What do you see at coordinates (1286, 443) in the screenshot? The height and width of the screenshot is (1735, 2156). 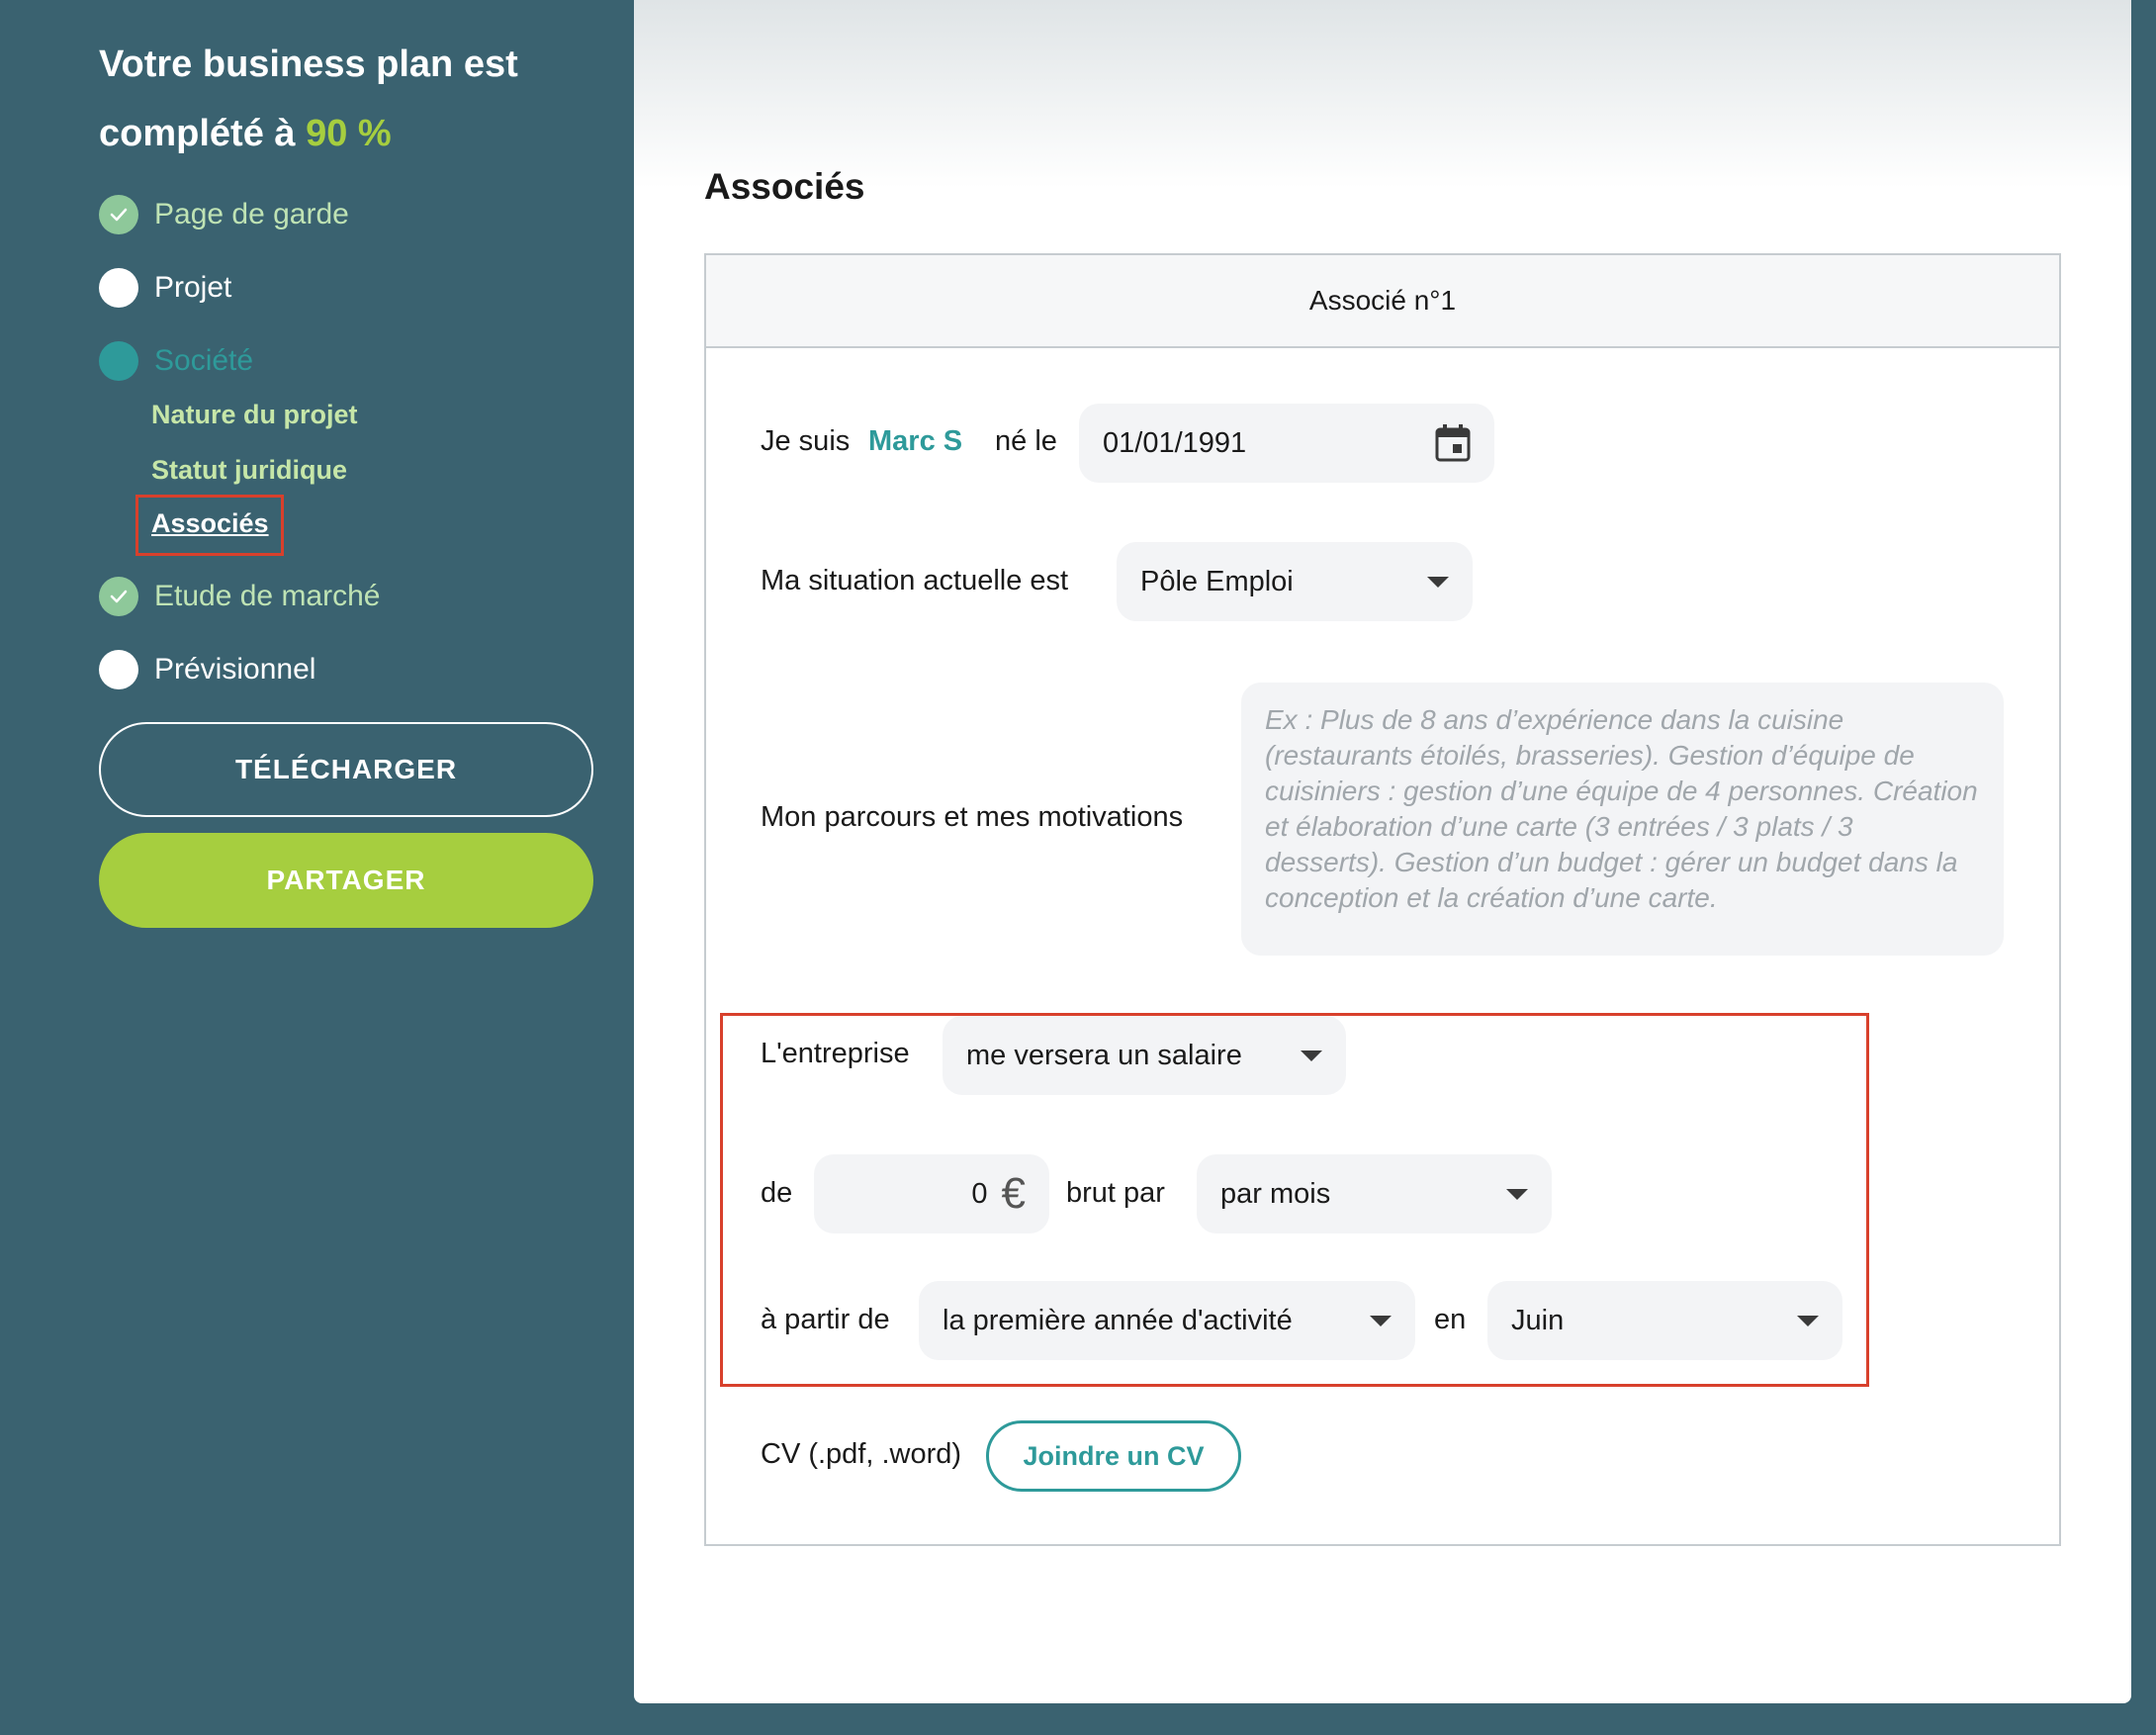 I see `birth-date-input: 01/01/1991` at bounding box center [1286, 443].